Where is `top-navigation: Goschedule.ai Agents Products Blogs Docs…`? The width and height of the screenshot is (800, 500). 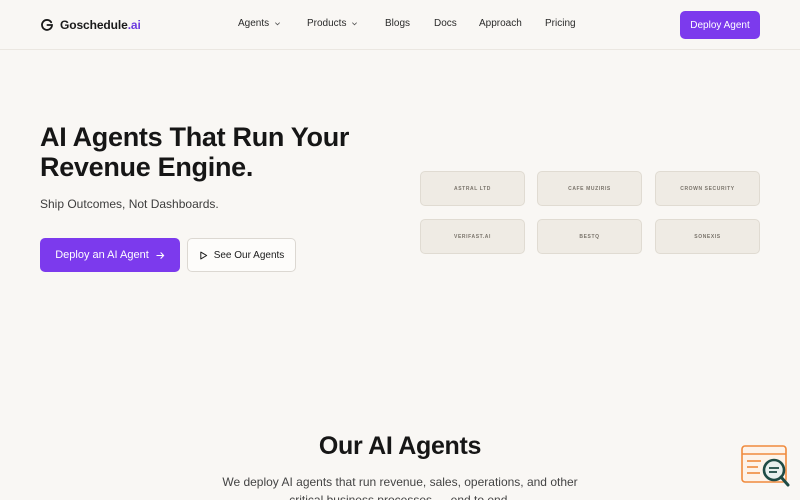 top-navigation: Goschedule.ai Agents Products Blogs Docs… is located at coordinates (400, 25).